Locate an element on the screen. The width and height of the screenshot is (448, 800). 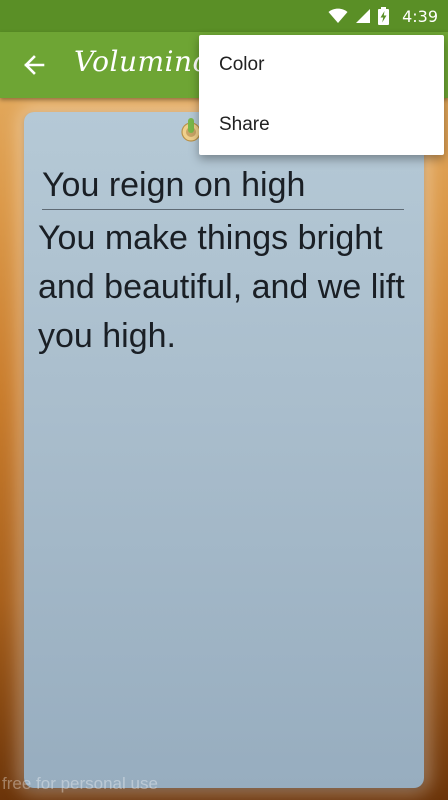
wifi-icon is located at coordinates (338, 15).